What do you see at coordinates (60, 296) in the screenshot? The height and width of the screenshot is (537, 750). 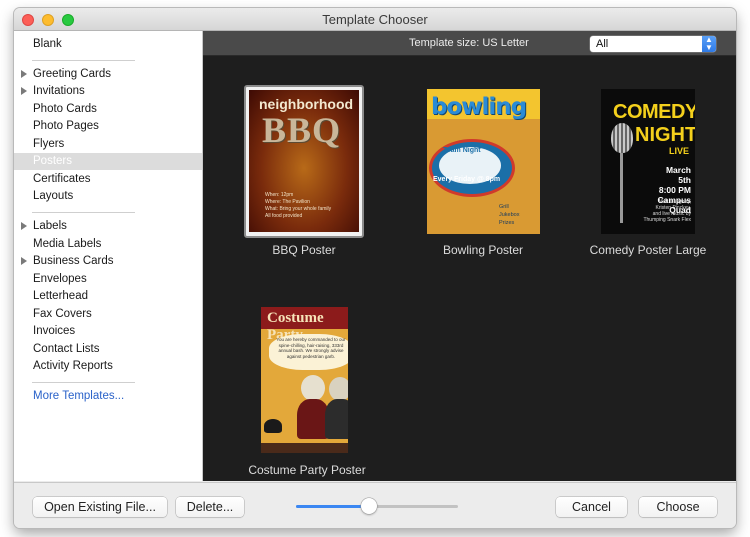 I see `sidebar-item-label: Letterhead` at bounding box center [60, 296].